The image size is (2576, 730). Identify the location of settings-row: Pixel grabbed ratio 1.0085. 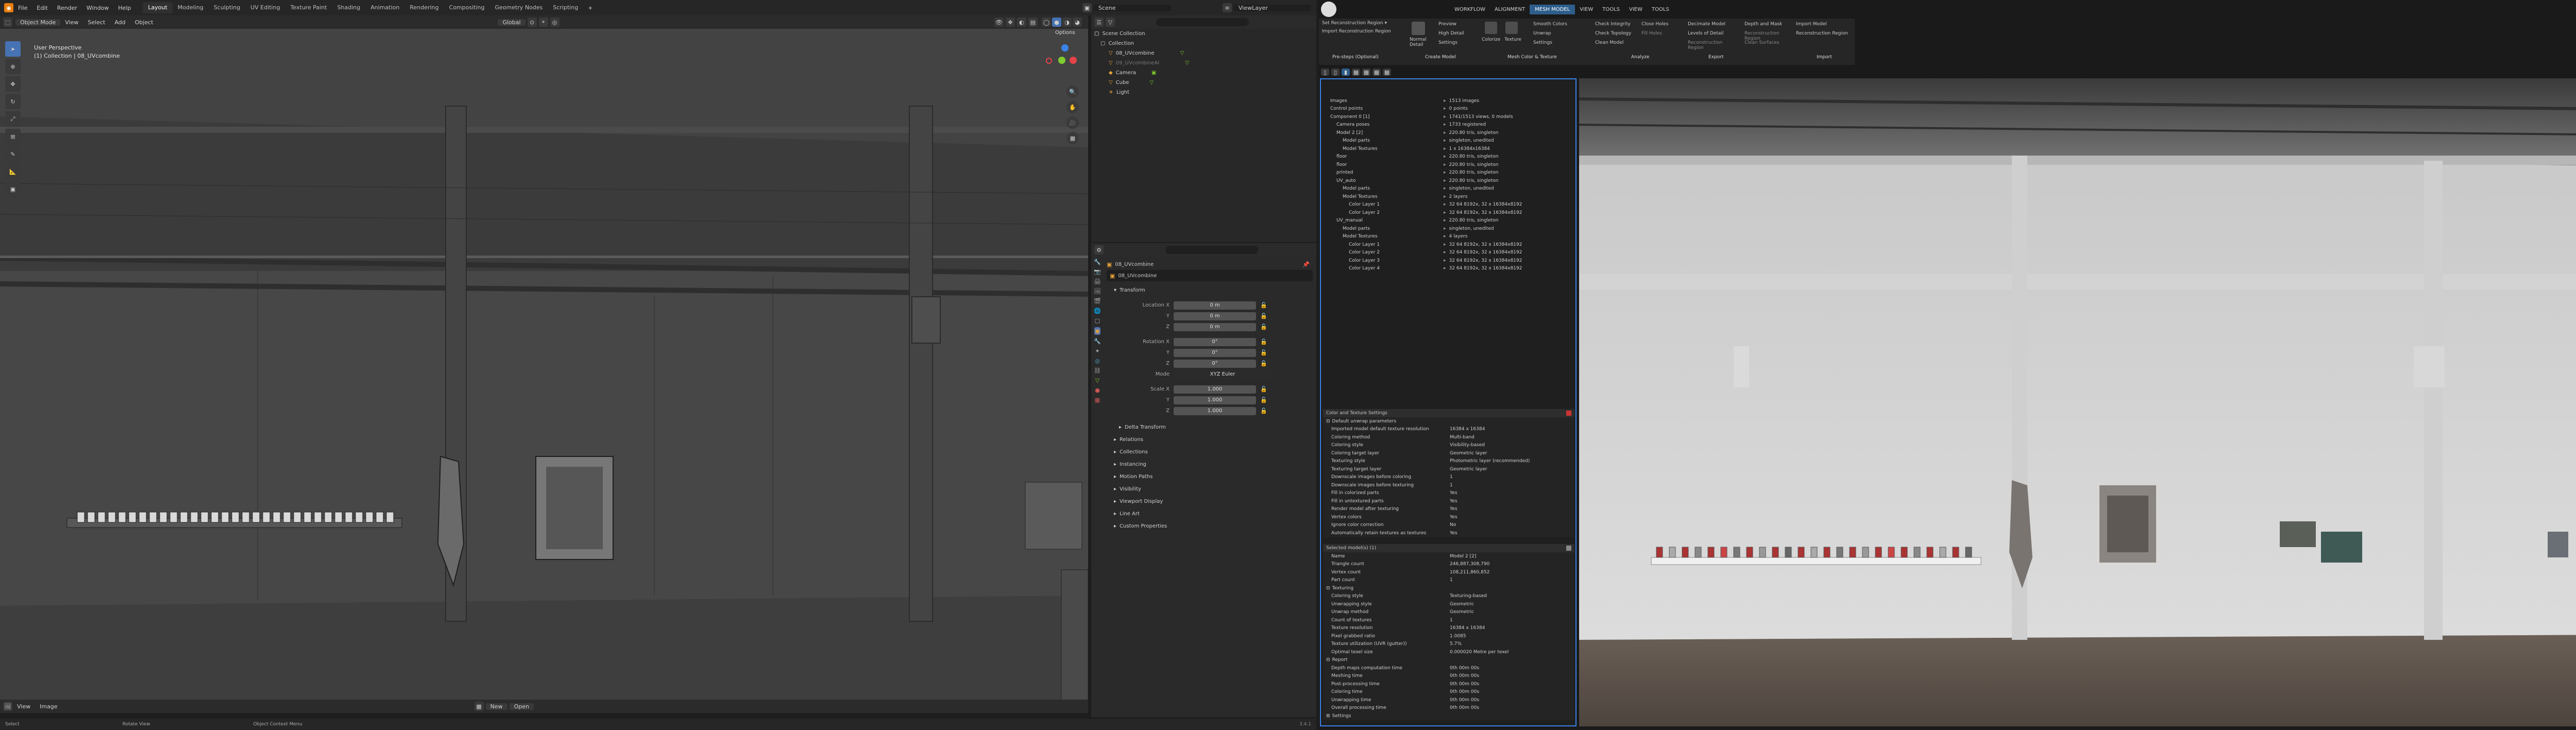
(1448, 636).